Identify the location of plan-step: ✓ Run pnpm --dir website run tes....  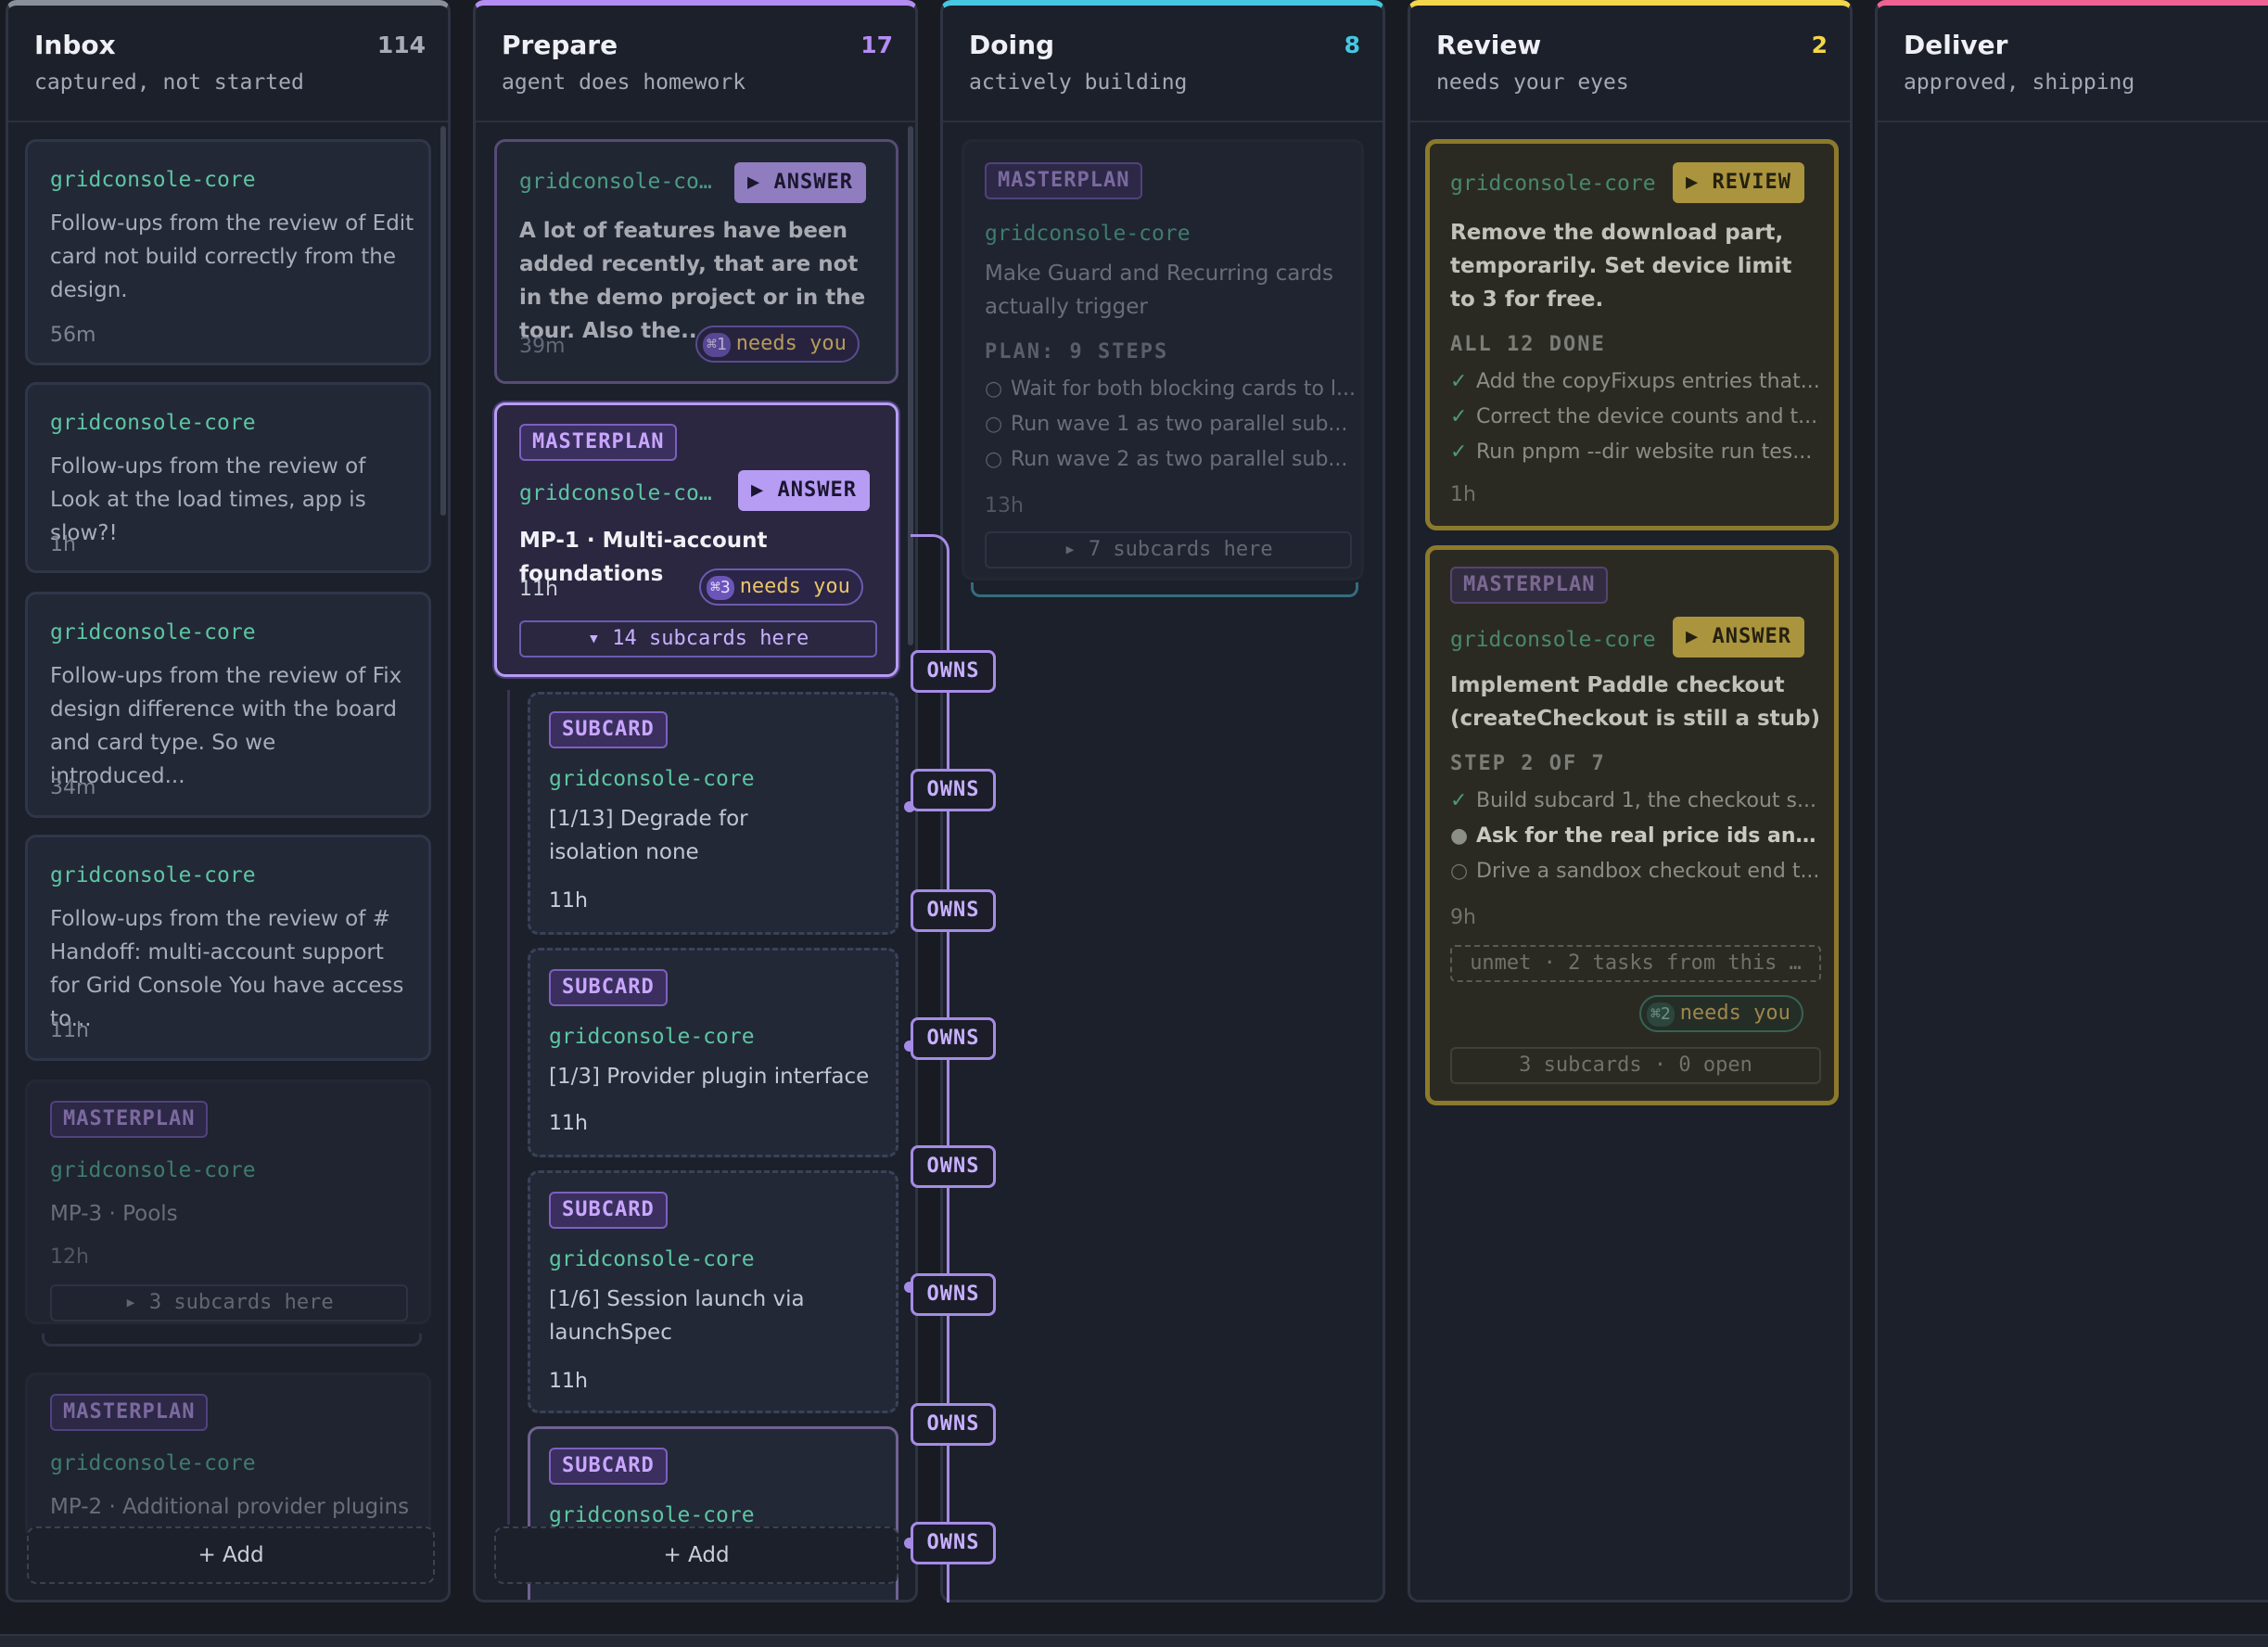
(1635, 452).